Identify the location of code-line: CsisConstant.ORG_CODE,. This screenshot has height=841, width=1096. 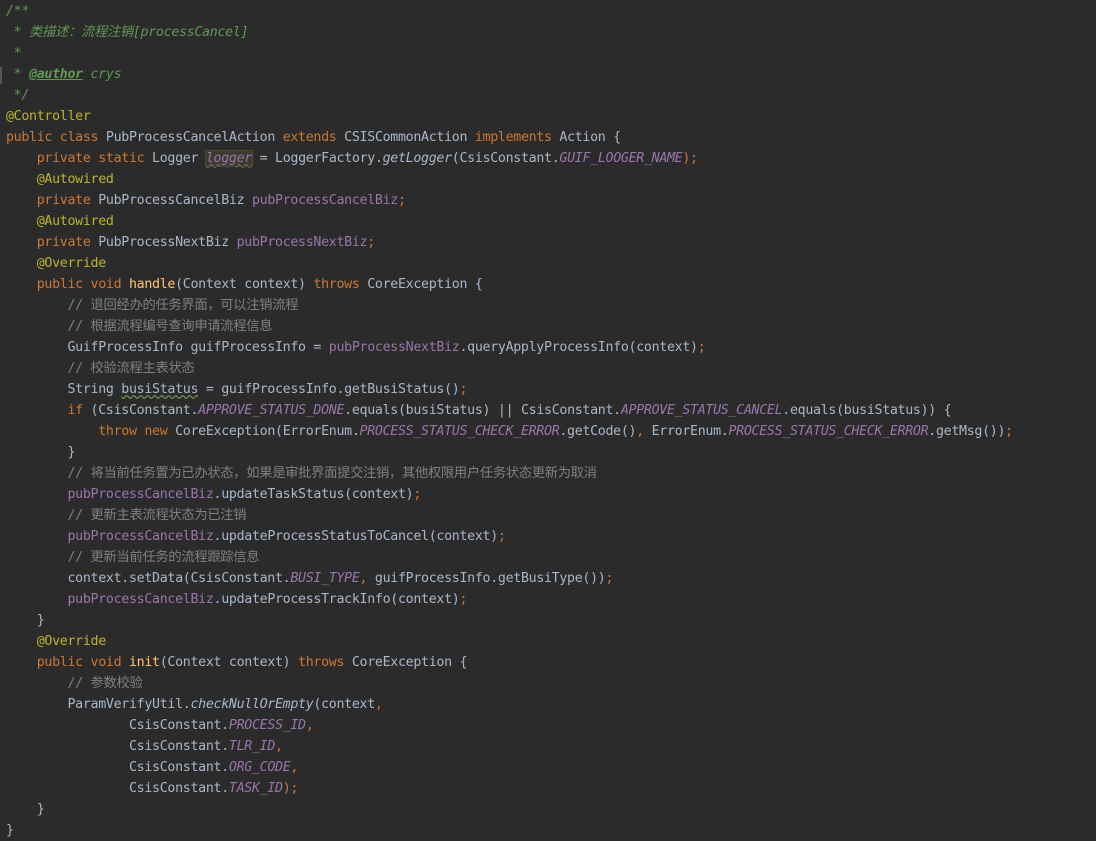
(509, 767).